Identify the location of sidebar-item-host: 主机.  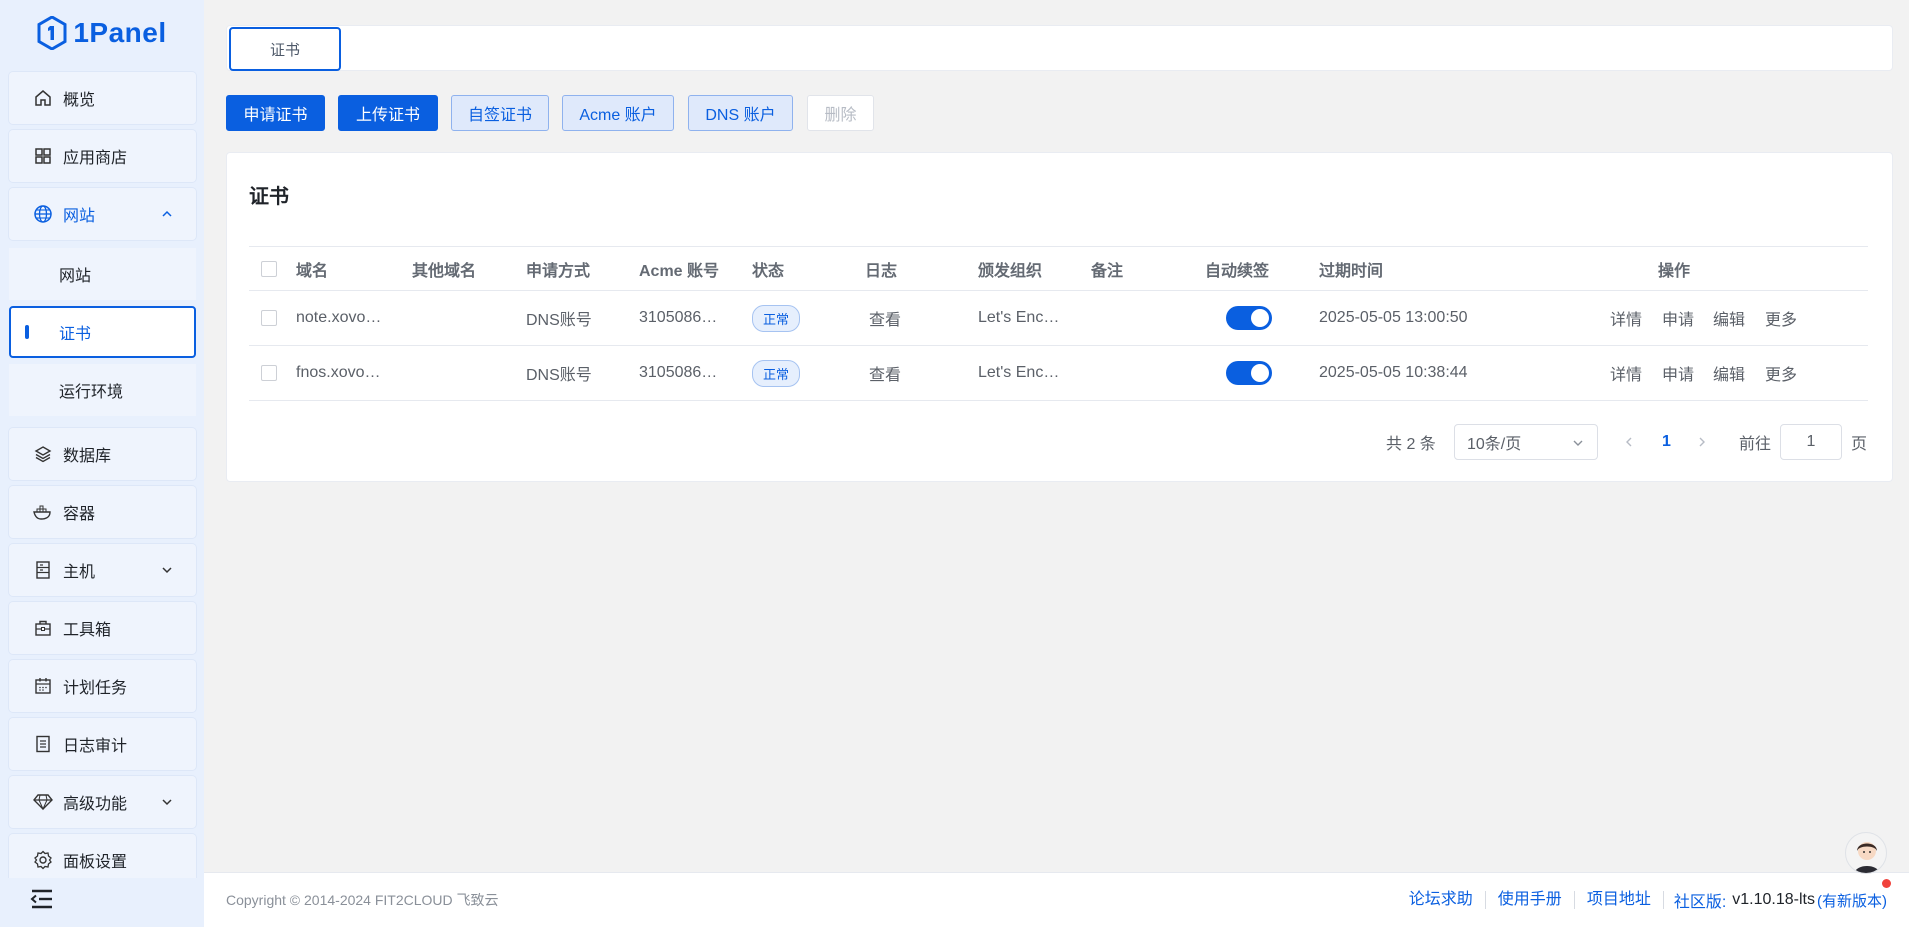
(102, 570).